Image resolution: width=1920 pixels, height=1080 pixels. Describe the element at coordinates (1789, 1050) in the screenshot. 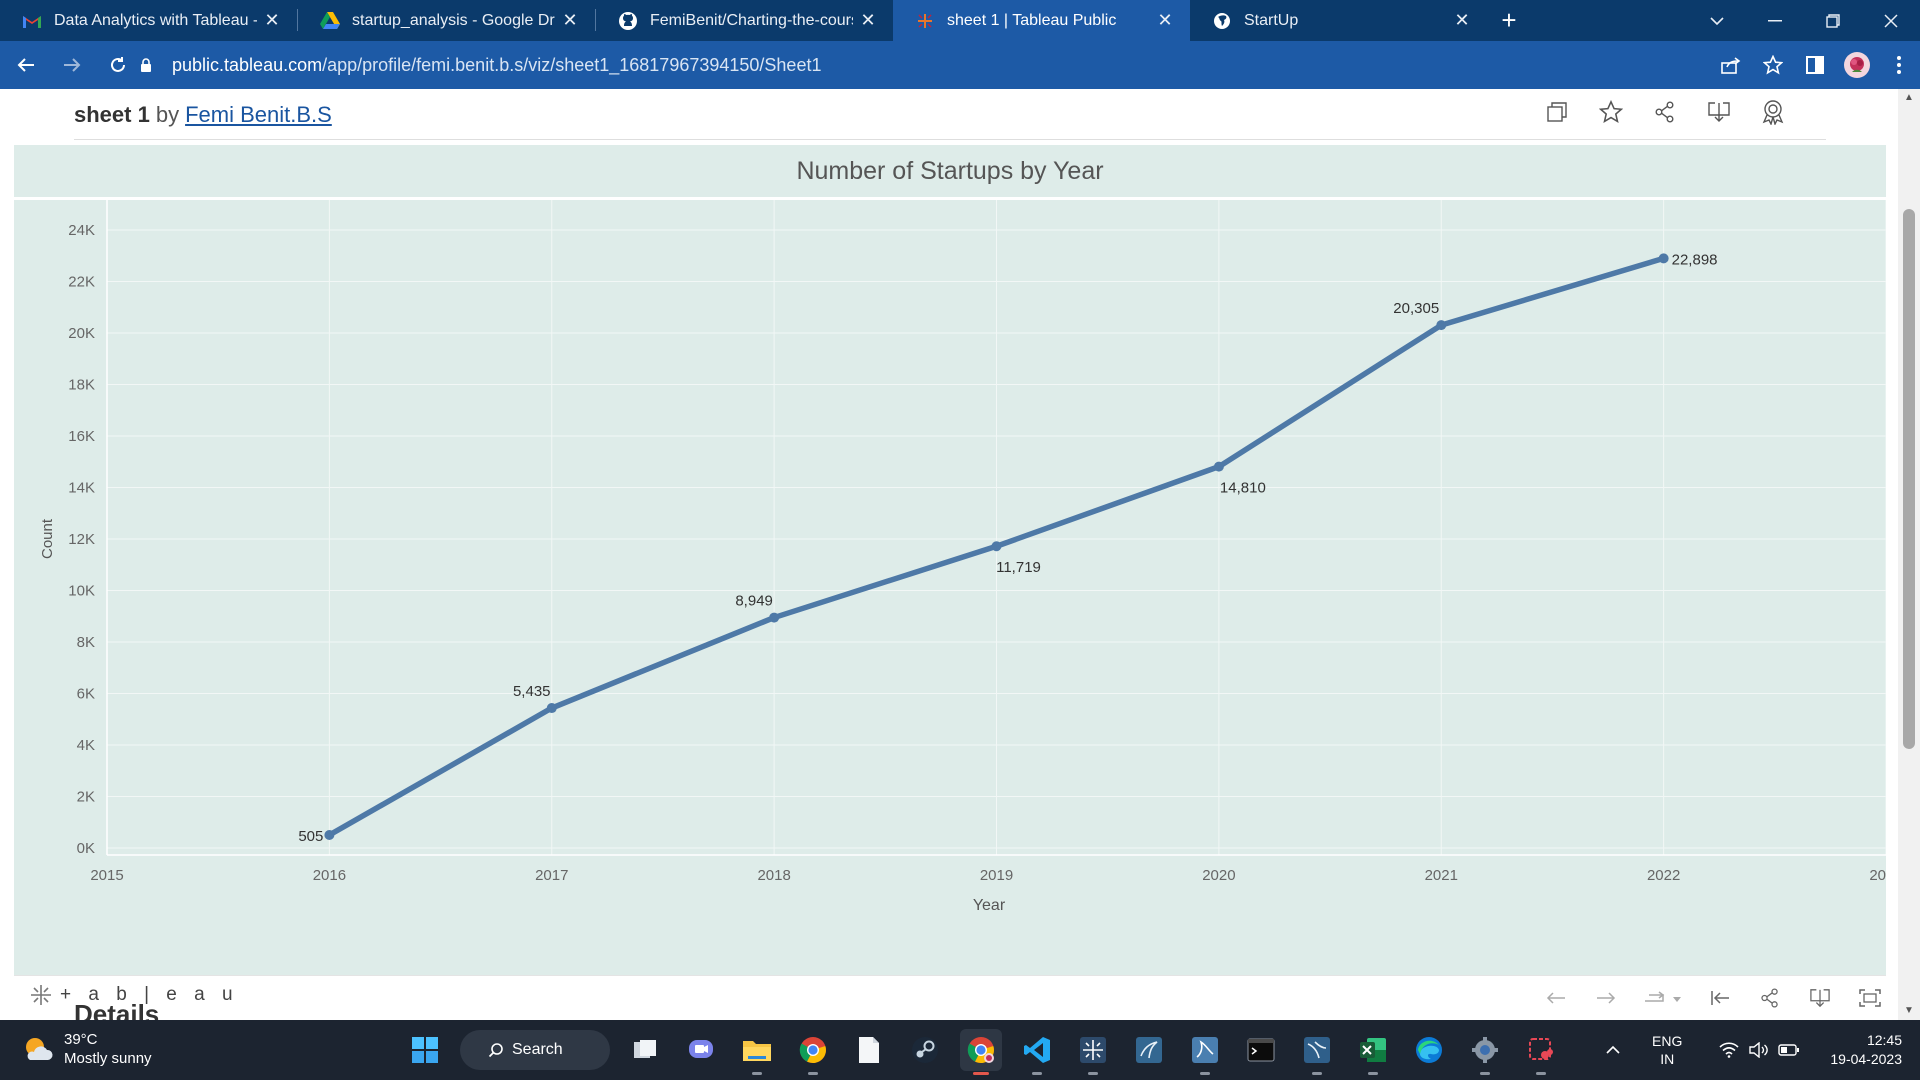

I see `battery-icon` at that location.